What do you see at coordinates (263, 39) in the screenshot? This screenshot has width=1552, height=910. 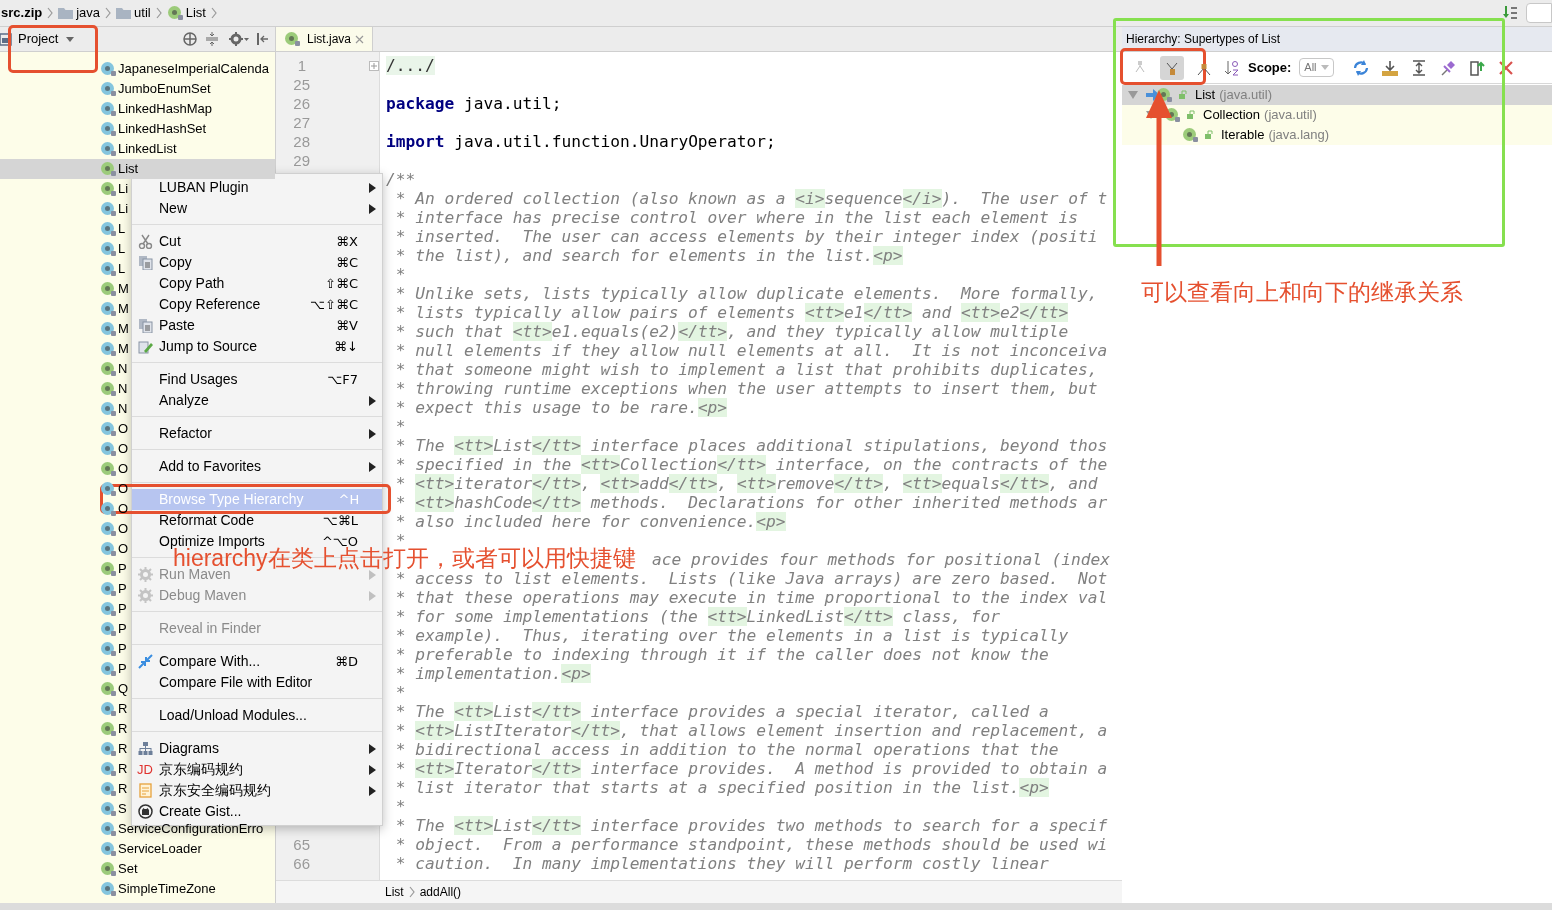 I see `hide-icon` at bounding box center [263, 39].